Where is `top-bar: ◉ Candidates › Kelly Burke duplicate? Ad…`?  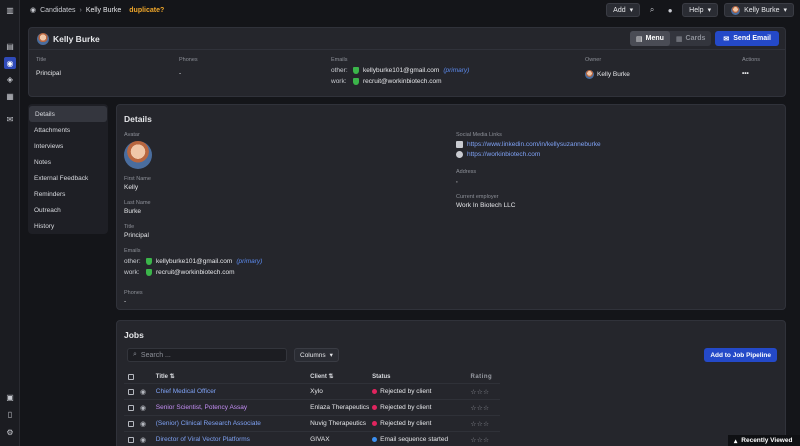
top-bar: ◉ Candidates › Kelly Burke duplicate? Ad… is located at coordinates (410, 10).